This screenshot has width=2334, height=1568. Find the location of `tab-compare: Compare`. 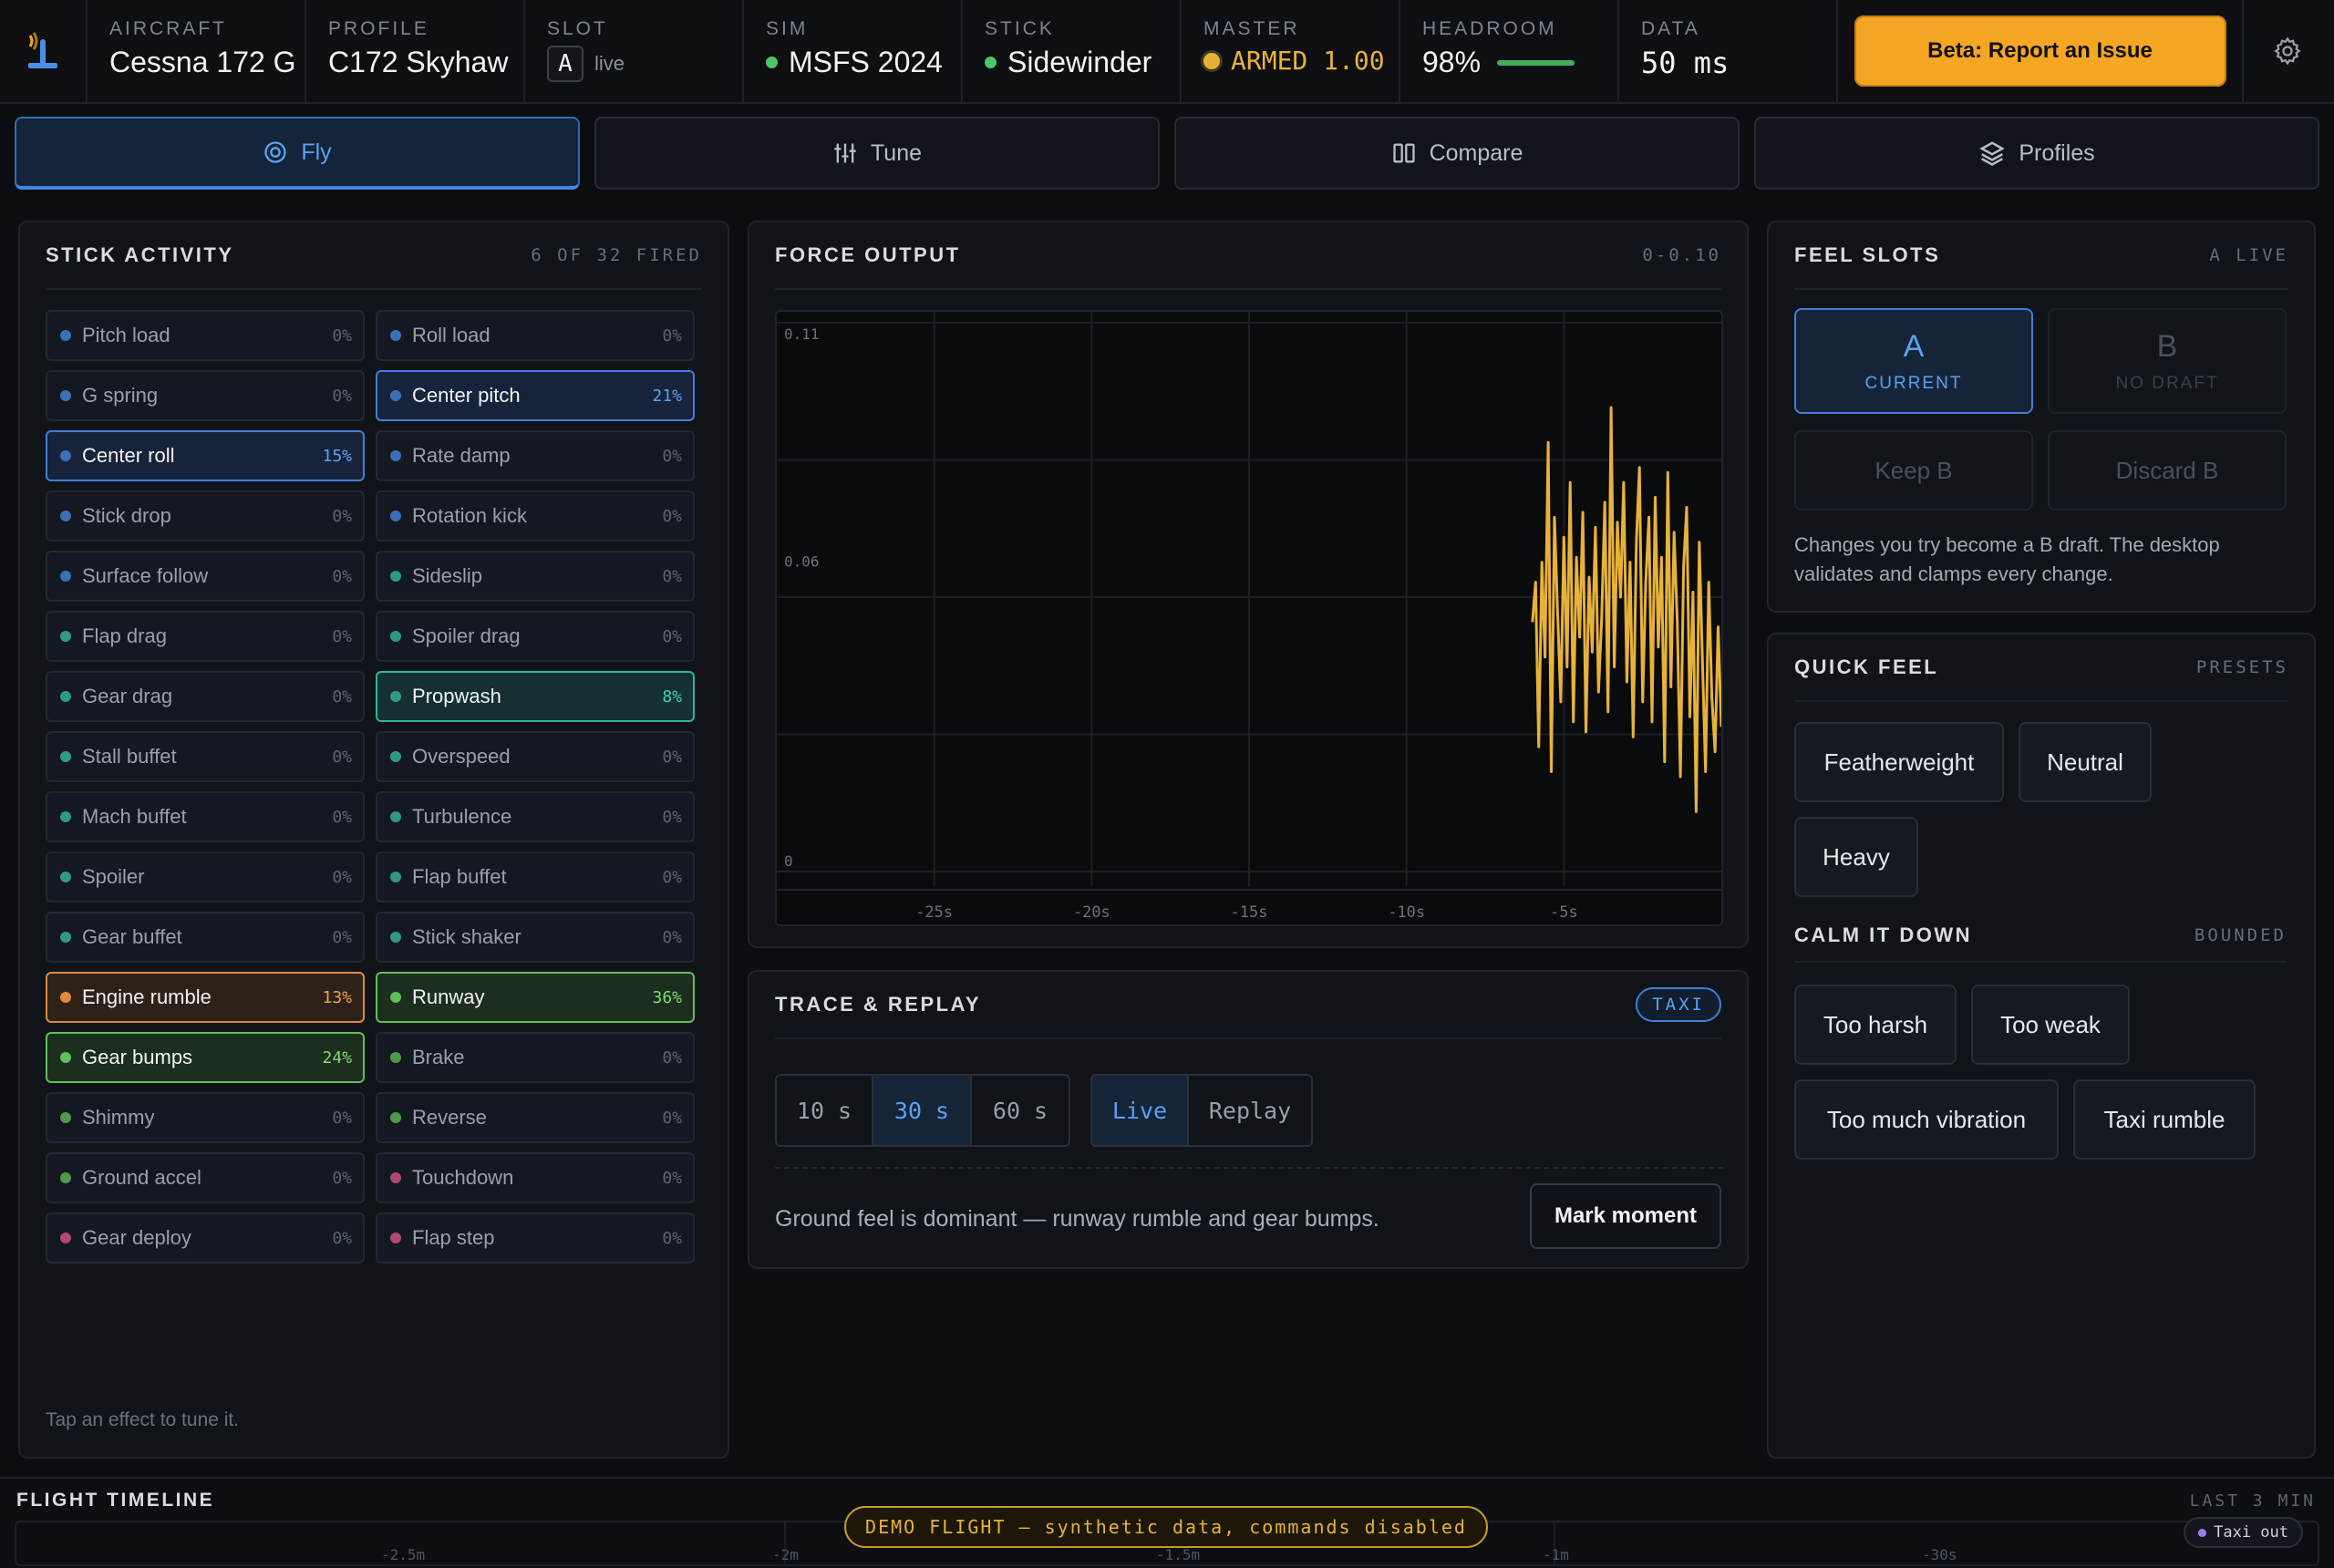

tab-compare: Compare is located at coordinates (1457, 153).